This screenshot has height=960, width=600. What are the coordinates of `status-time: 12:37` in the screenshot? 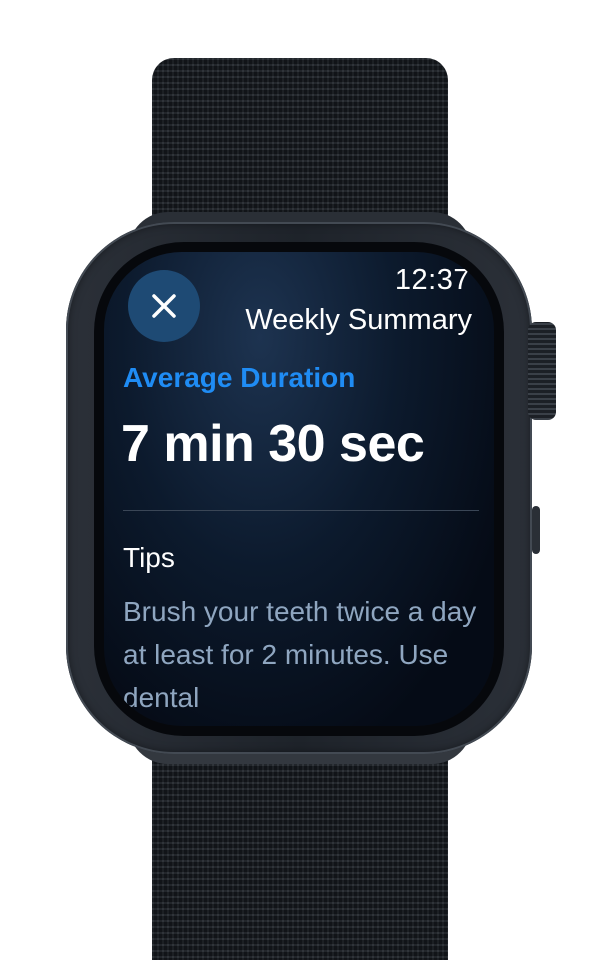 It's located at (432, 280).